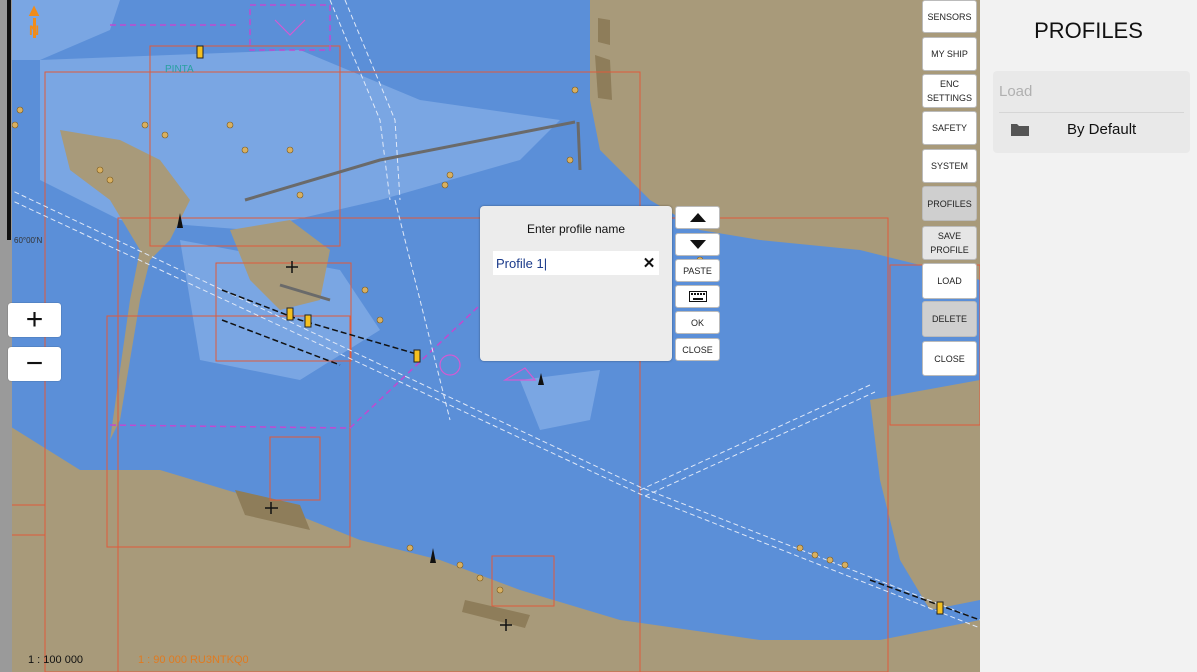 The image size is (1197, 672). What do you see at coordinates (949, 319) in the screenshot?
I see `delete-button: DELETE` at bounding box center [949, 319].